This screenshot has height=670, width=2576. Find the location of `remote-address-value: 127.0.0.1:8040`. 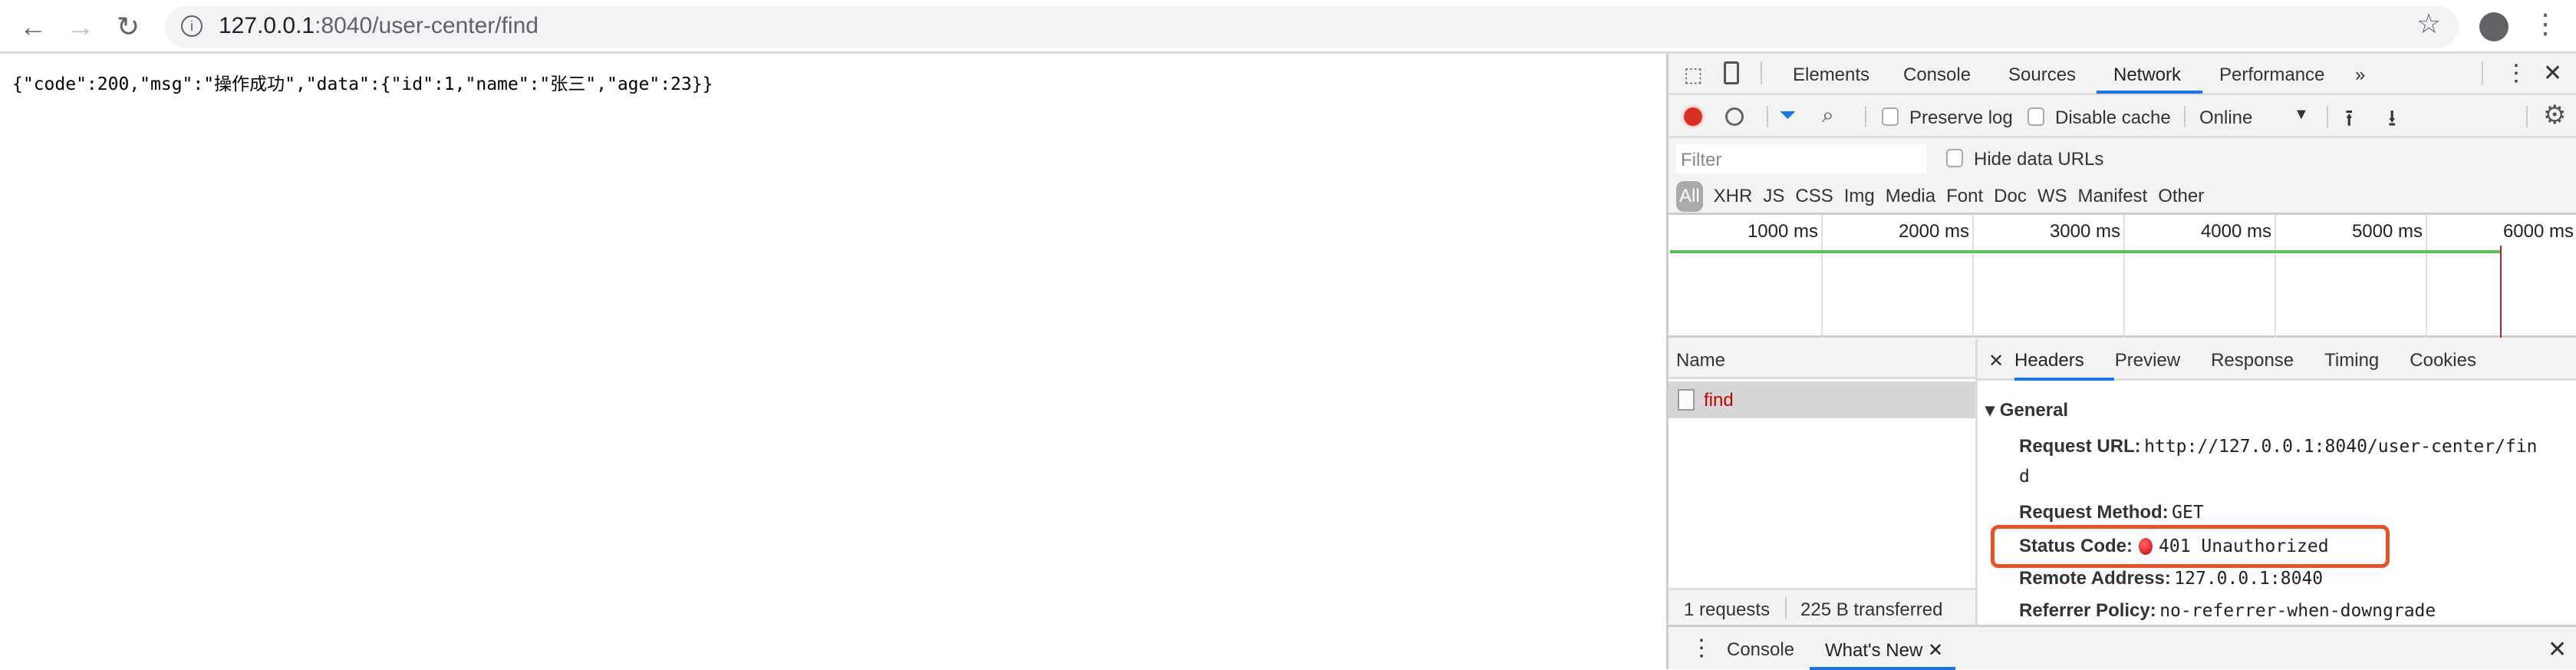

remote-address-value: 127.0.0.1:8040 is located at coordinates (2249, 579).